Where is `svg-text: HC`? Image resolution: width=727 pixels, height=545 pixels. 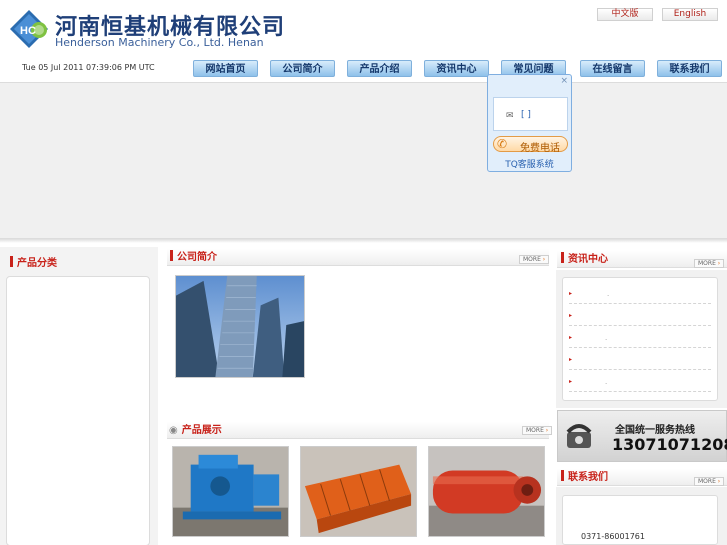 svg-text: HC is located at coordinates (28, 31).